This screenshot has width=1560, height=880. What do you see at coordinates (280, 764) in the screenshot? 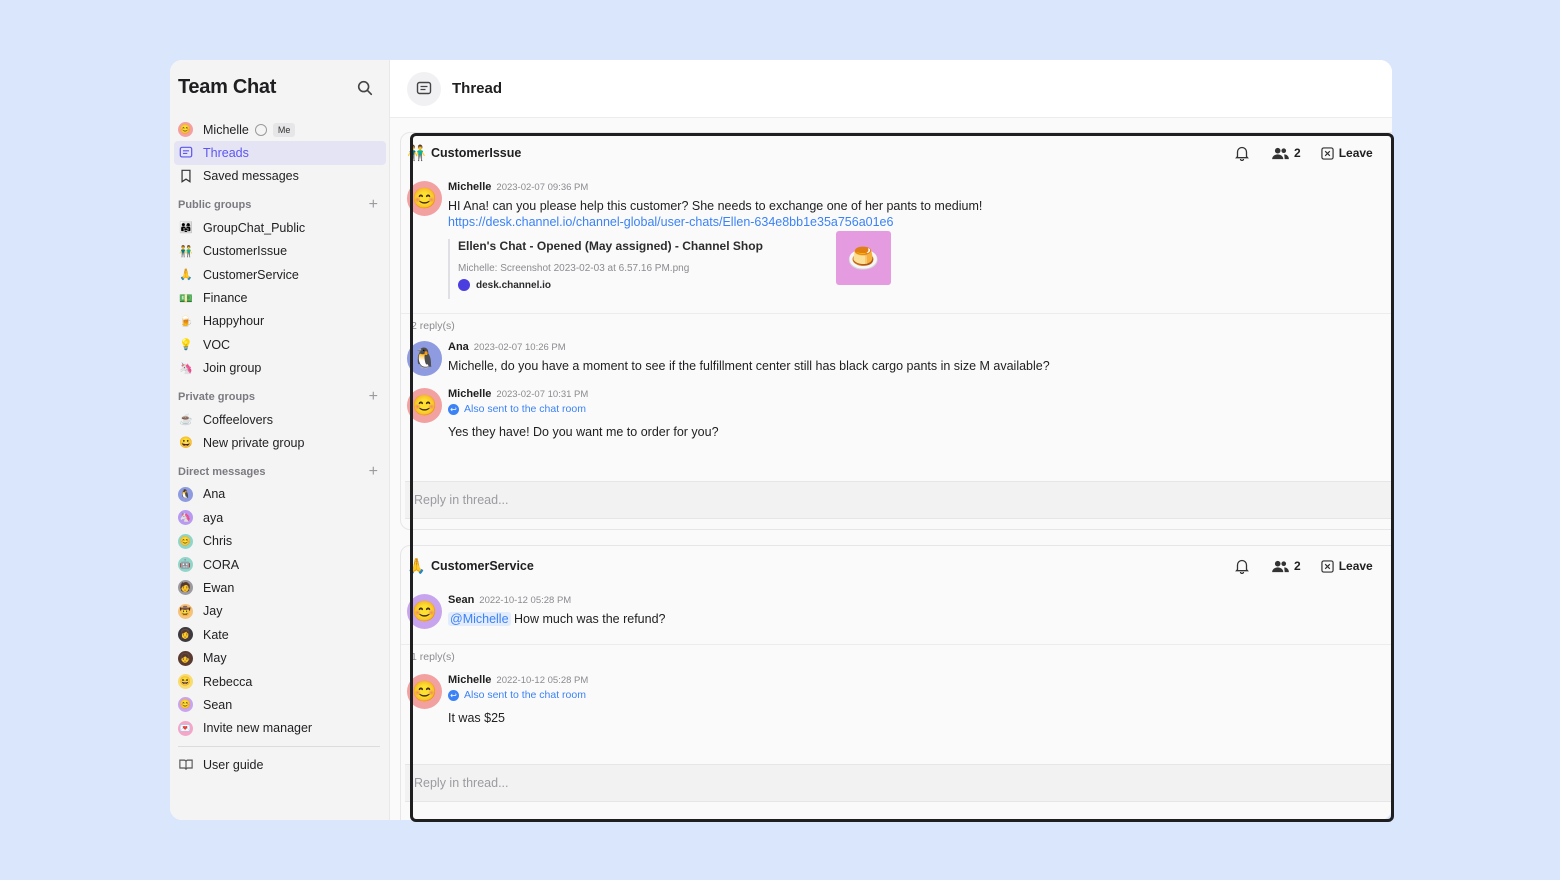
I see `user-guide-link: User guide` at bounding box center [280, 764].